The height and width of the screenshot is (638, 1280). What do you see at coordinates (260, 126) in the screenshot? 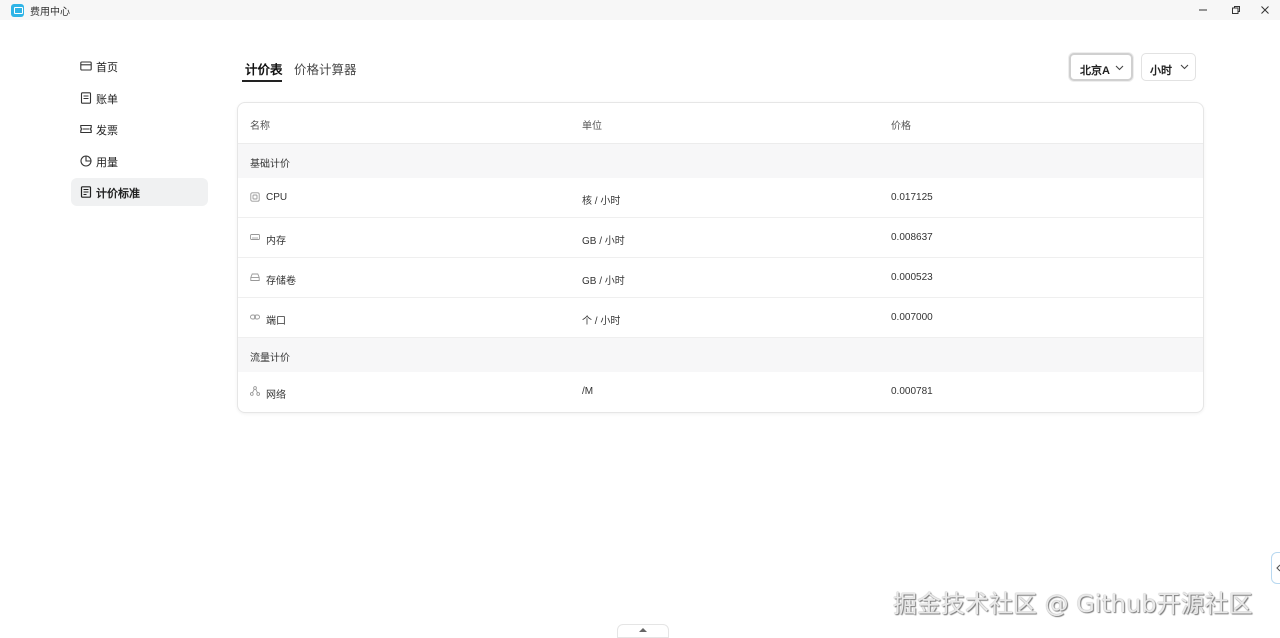
I see `column-header-name: 名称` at bounding box center [260, 126].